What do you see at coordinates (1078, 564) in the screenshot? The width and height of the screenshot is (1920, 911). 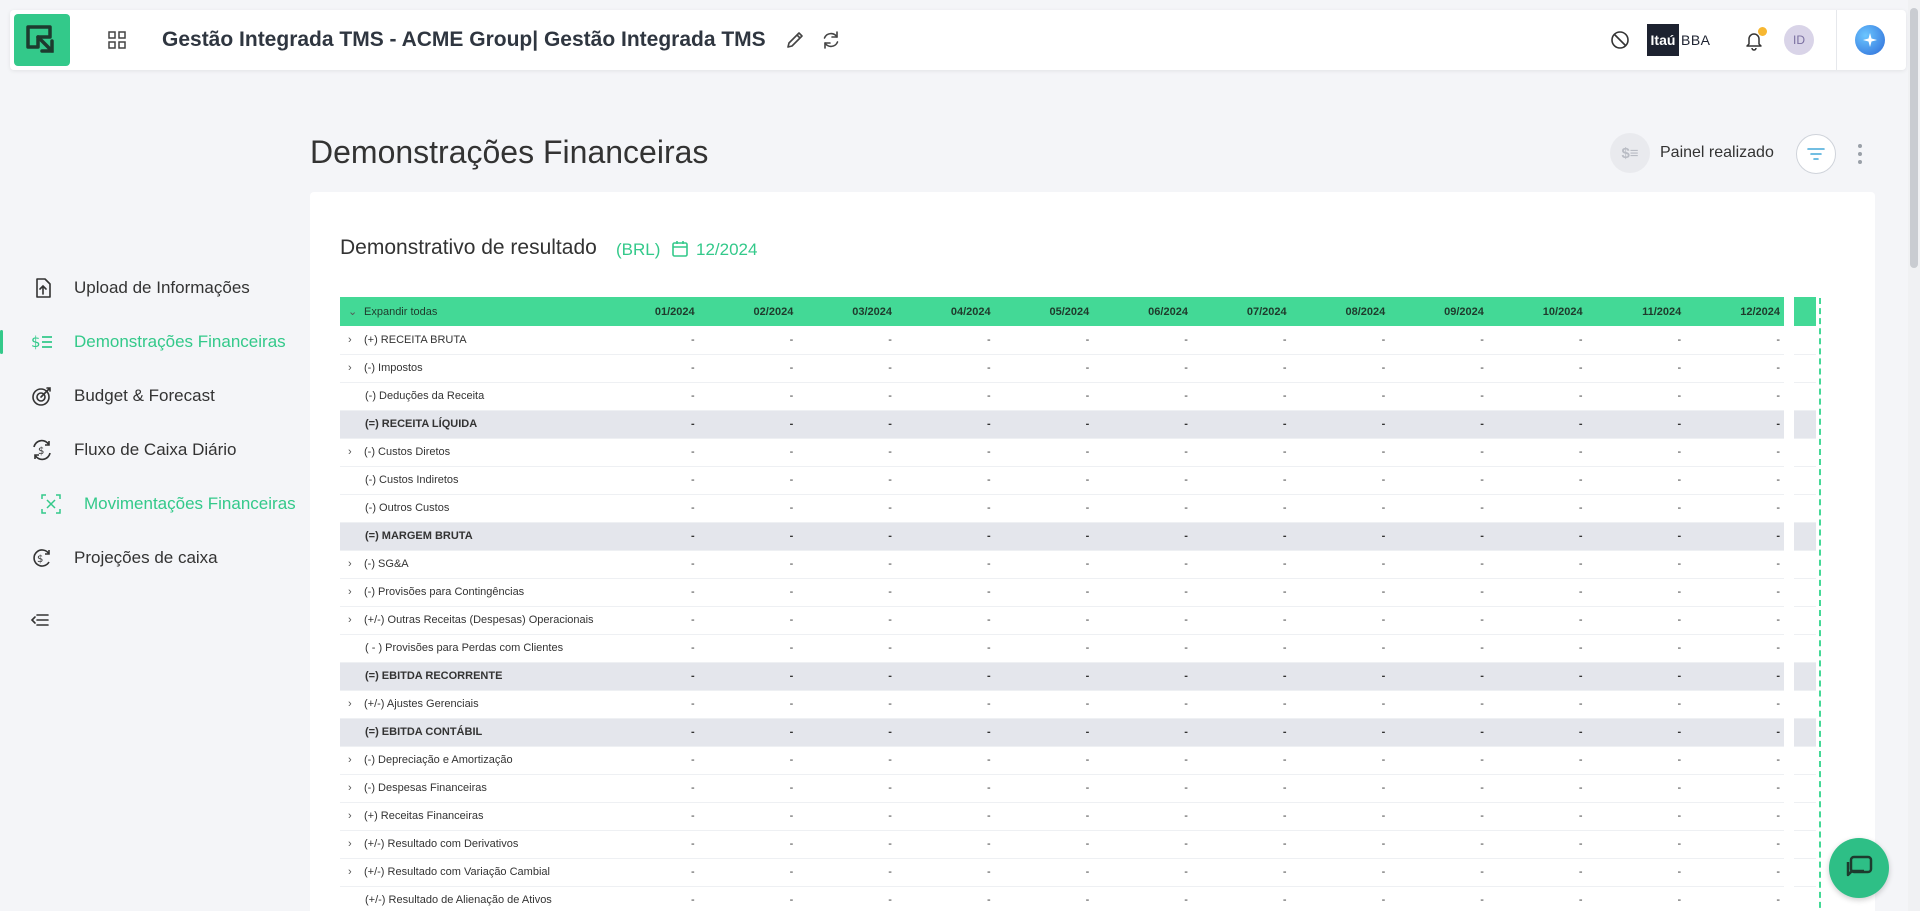 I see `table-row: › (-) SG&A - - - - - - - - - - - -` at bounding box center [1078, 564].